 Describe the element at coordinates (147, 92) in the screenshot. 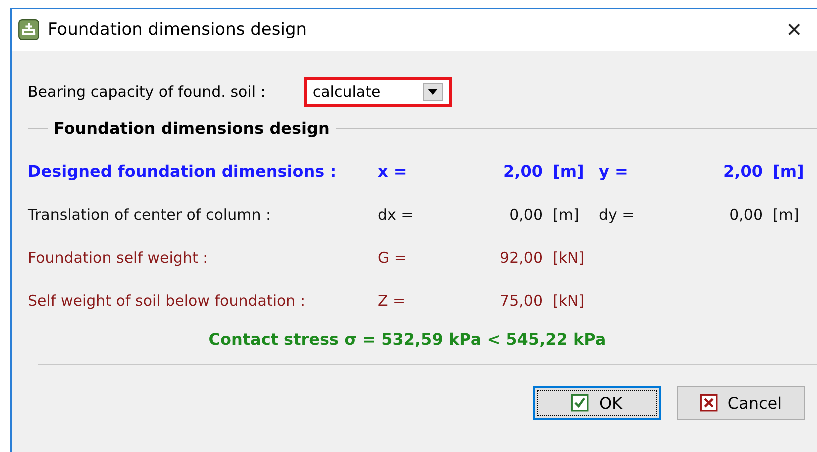

I see `bearing-label: Bearing capacity of found. soil :` at that location.